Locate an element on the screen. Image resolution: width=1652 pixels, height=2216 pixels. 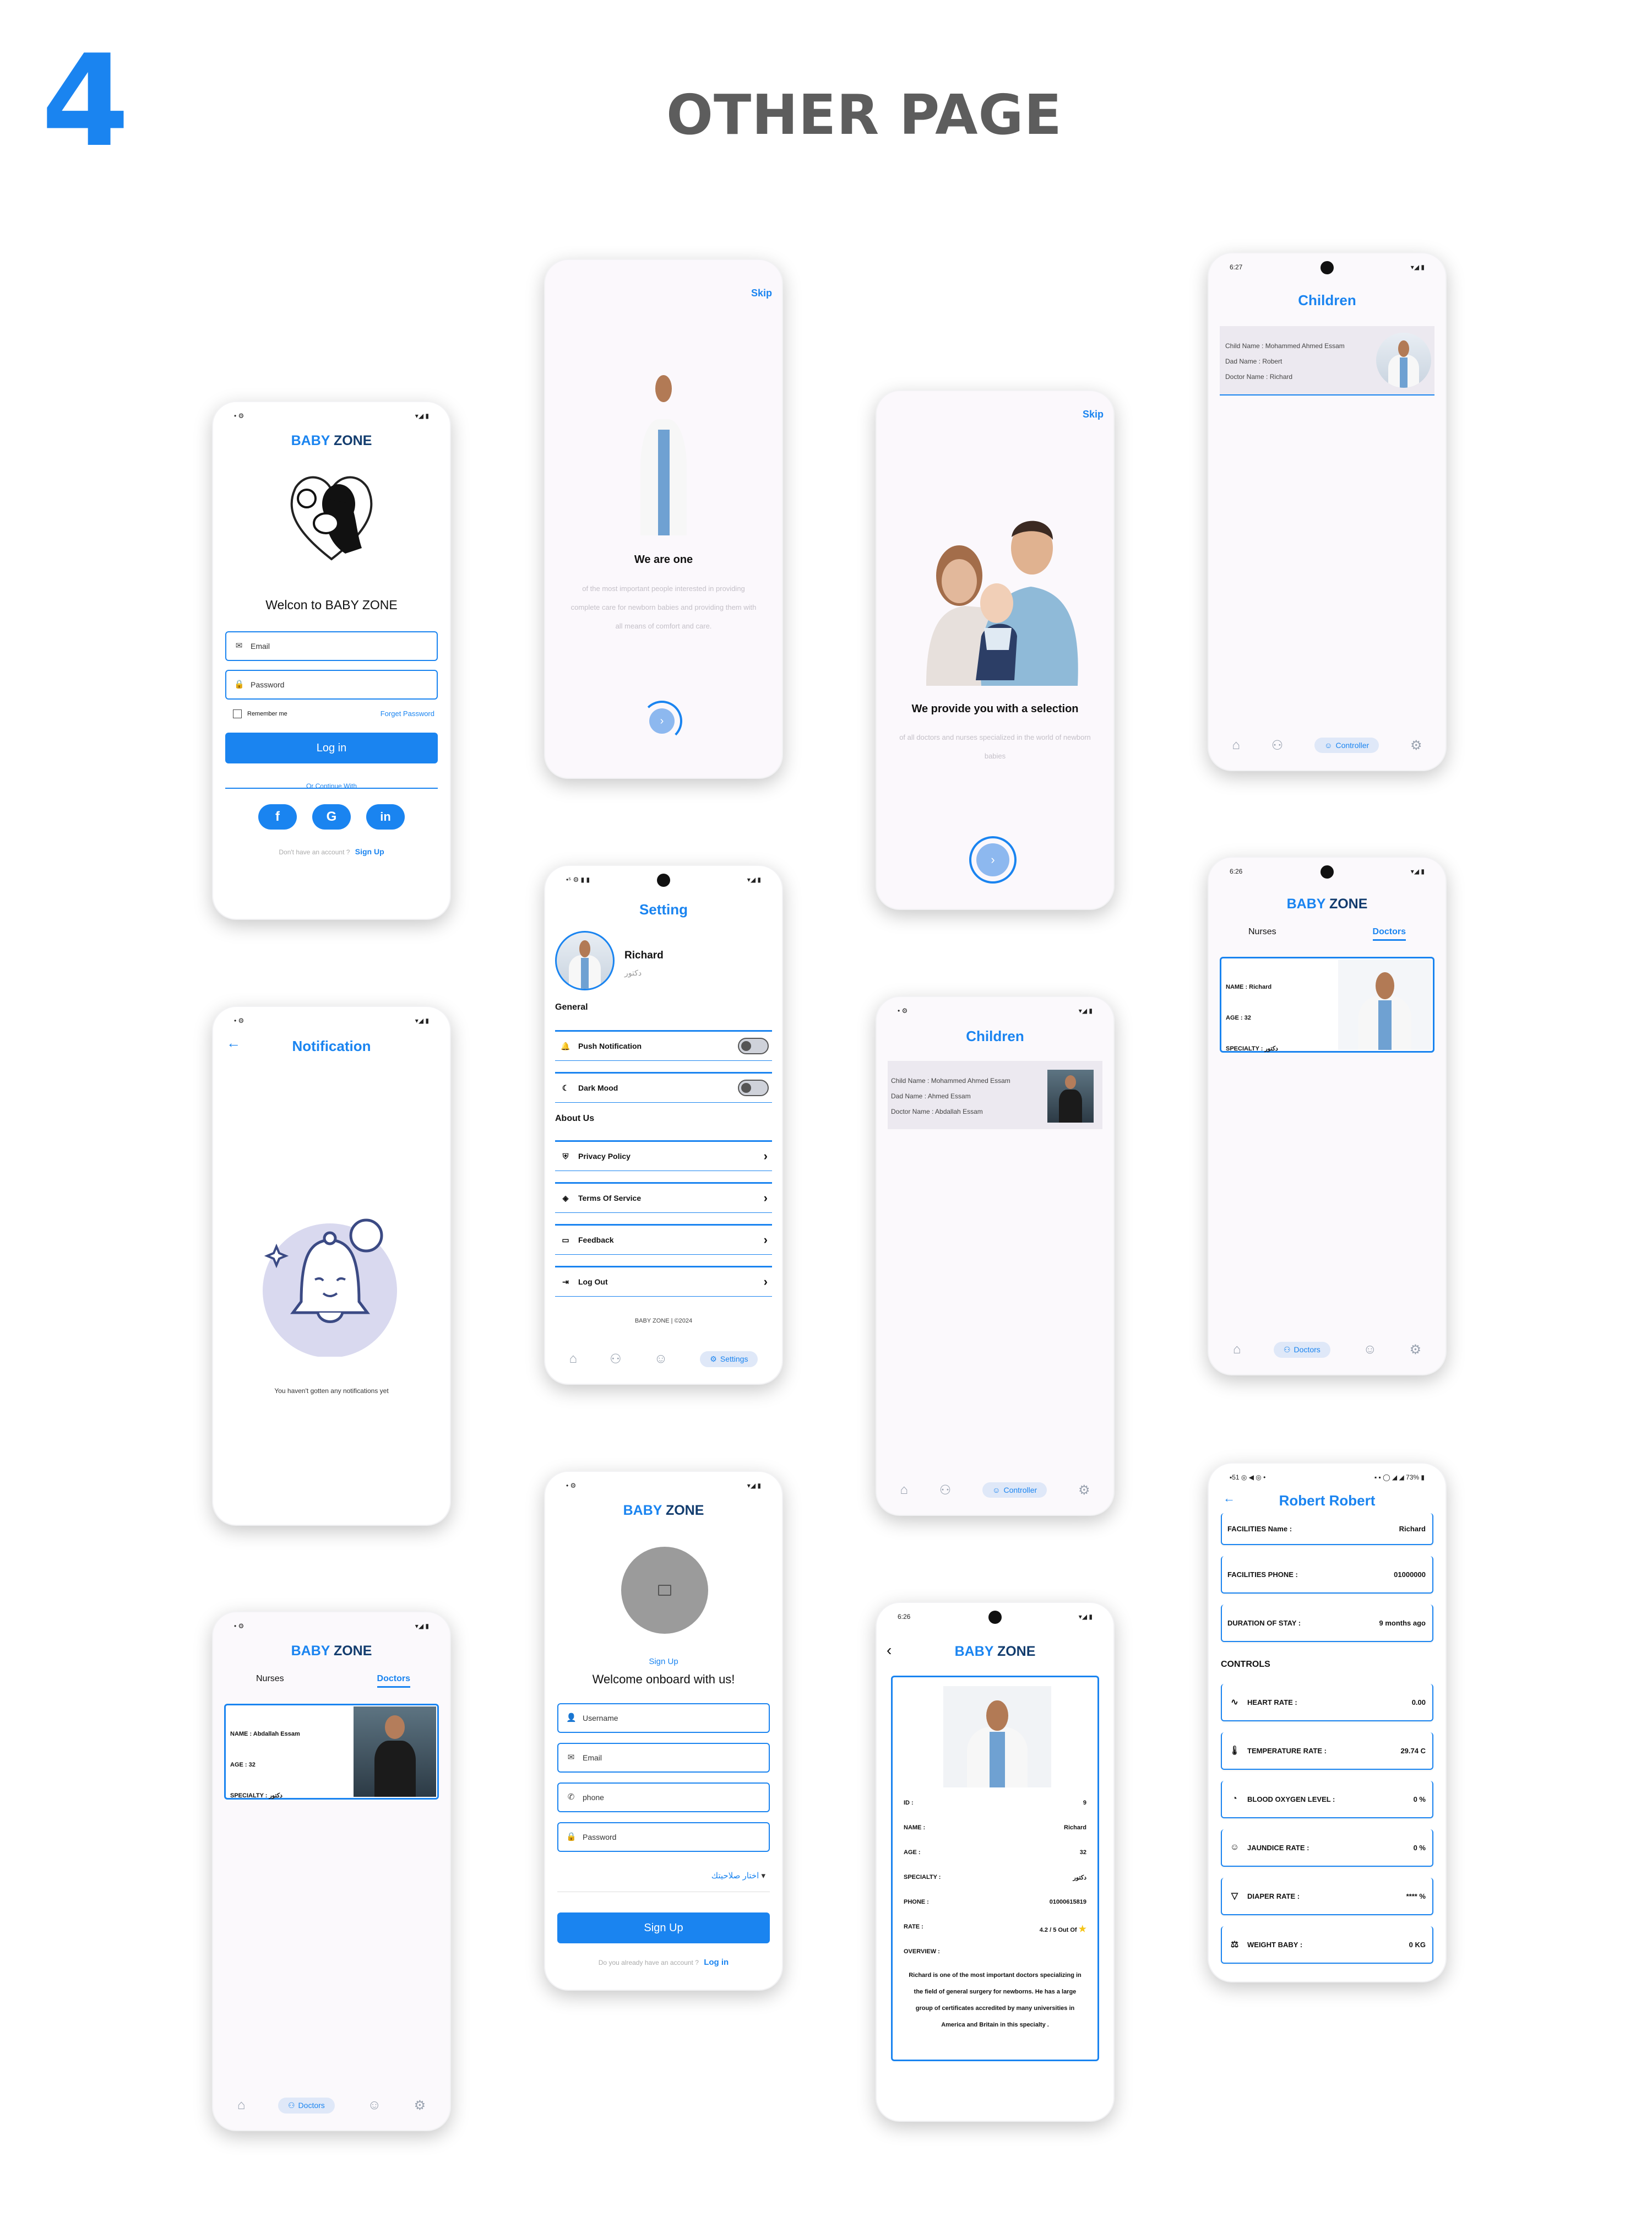
dark-toggle is located at coordinates (753, 1088).